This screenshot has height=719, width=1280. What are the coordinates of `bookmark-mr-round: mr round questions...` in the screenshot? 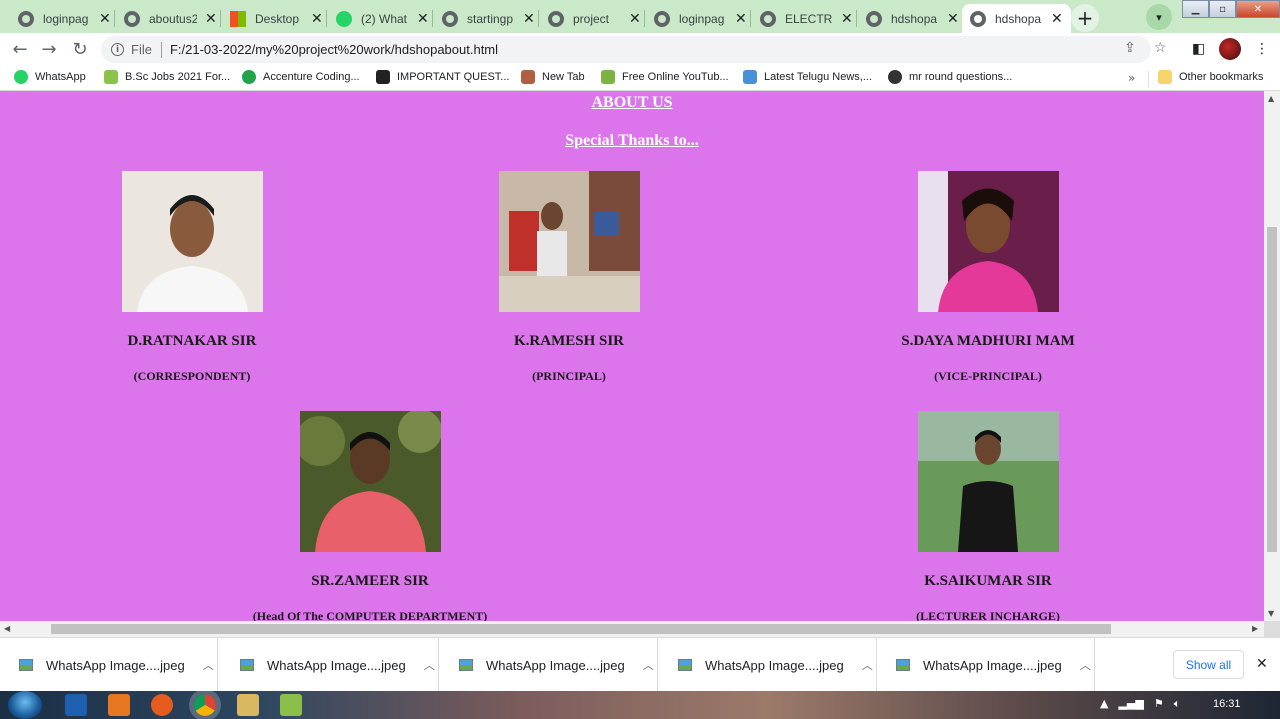 It's located at (950, 77).